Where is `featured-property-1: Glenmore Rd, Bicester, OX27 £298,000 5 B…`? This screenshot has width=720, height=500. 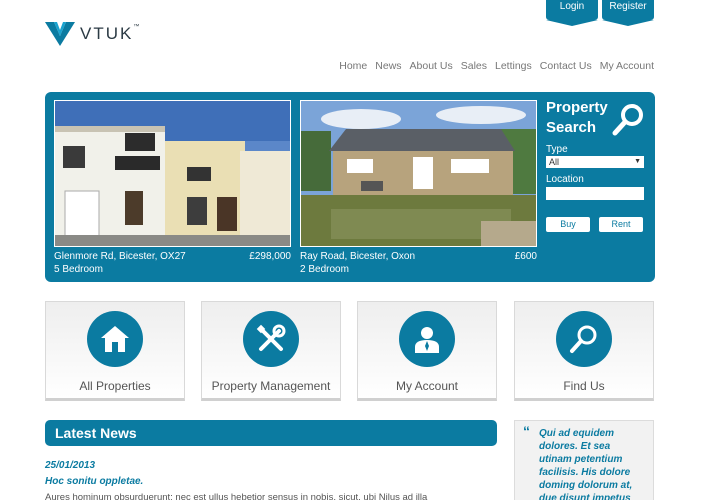 featured-property-1: Glenmore Rd, Bicester, OX27 £298,000 5 B… is located at coordinates (172, 188).